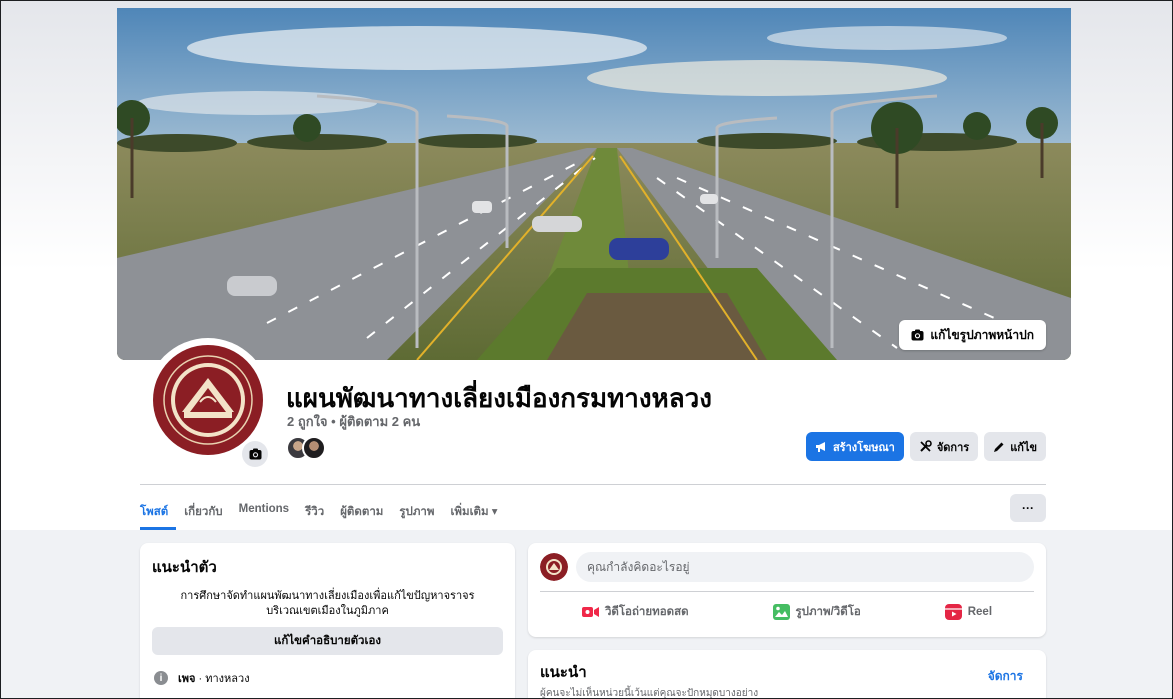 This screenshot has width=1173, height=699. Describe the element at coordinates (203, 511) in the screenshot. I see `tab-about: เกี่ยวกับ` at that location.